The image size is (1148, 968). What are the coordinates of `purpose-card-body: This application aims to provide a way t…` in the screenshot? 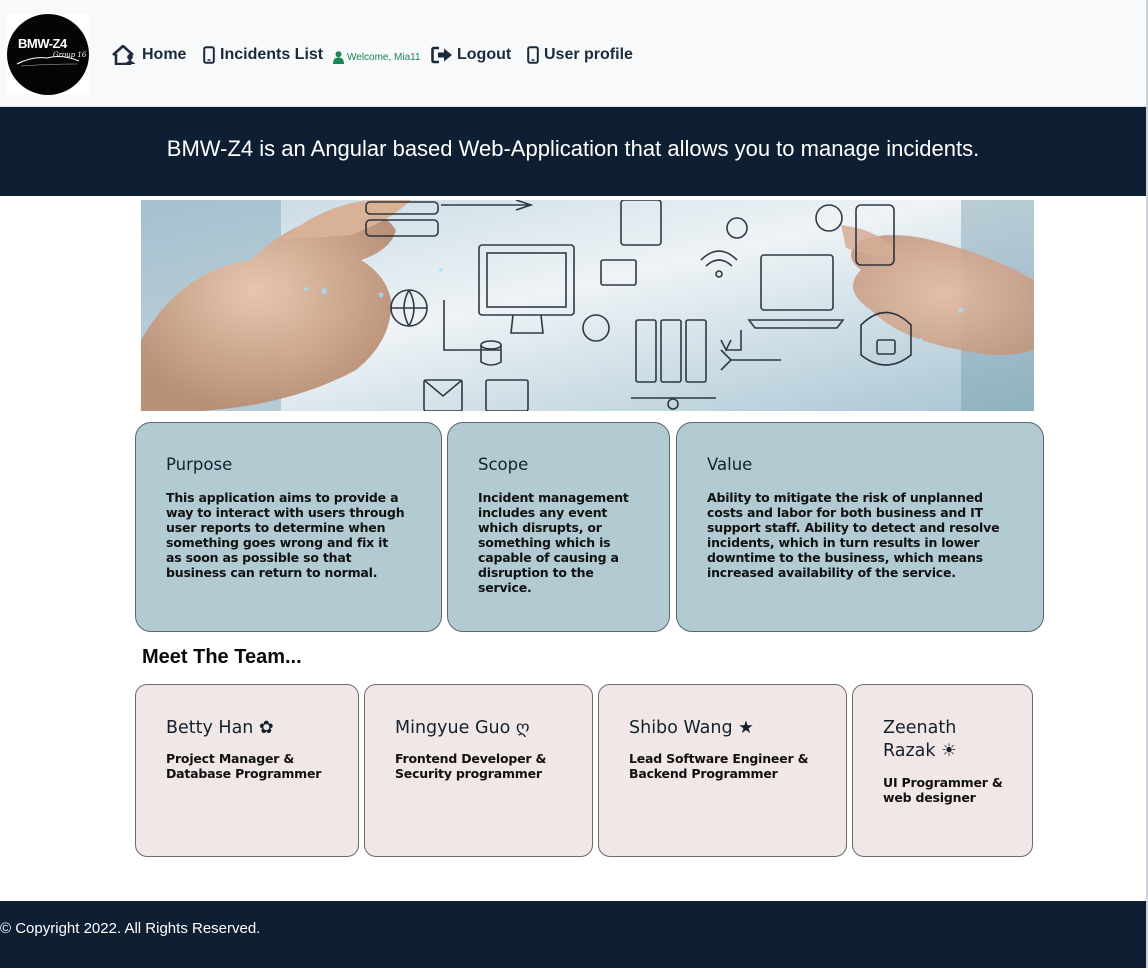 It's located at (285, 535).